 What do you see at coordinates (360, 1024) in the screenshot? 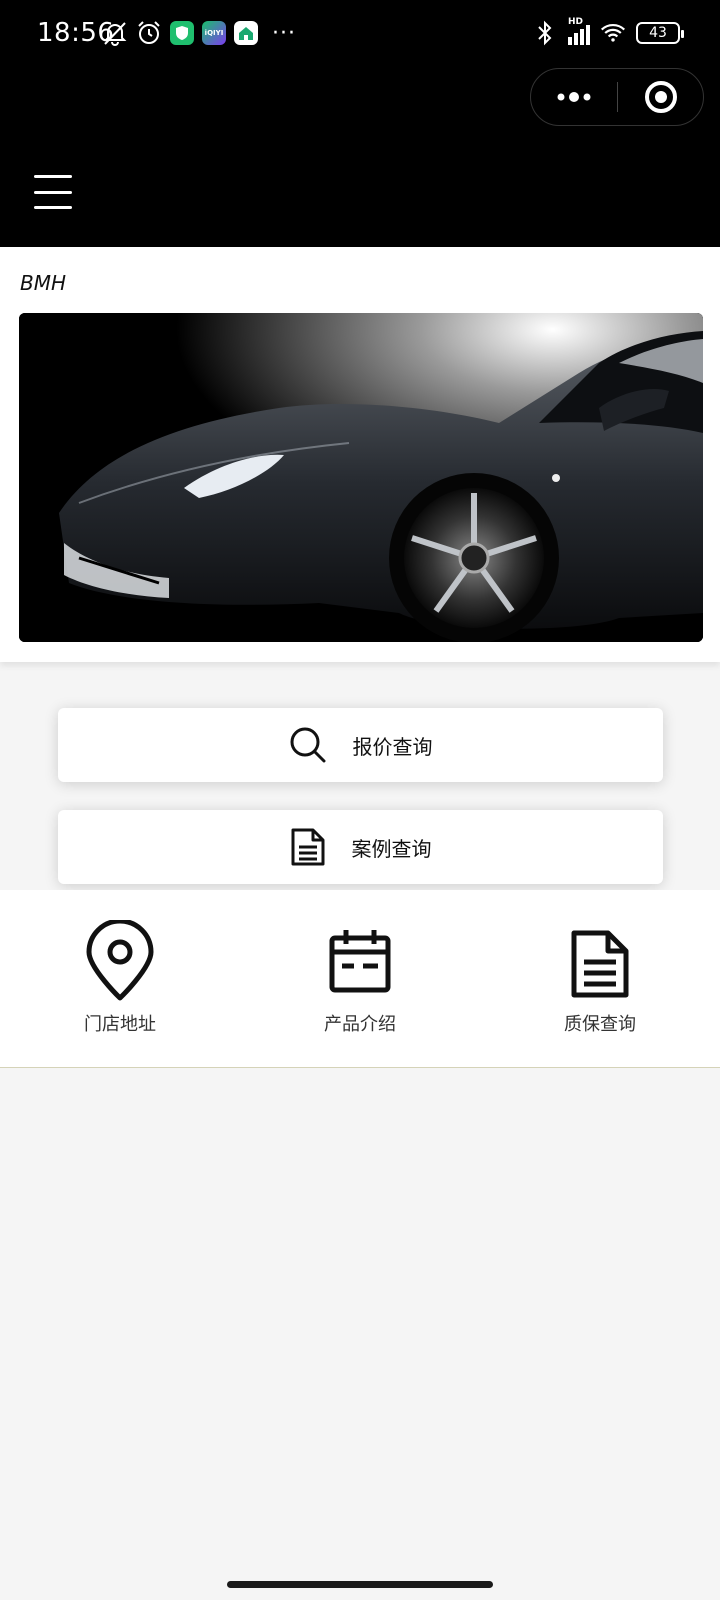
I see `product-intro-label: 产品介绍` at bounding box center [360, 1024].